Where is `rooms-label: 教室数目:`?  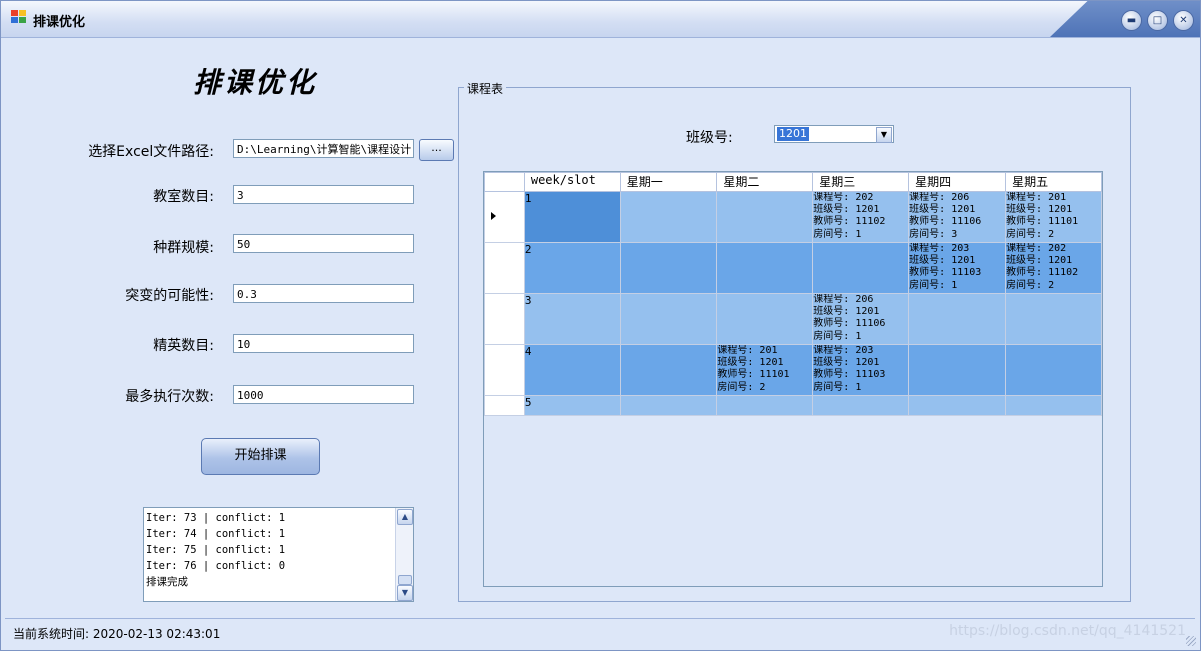
rooms-label: 教室数目: is located at coordinates (183, 197).